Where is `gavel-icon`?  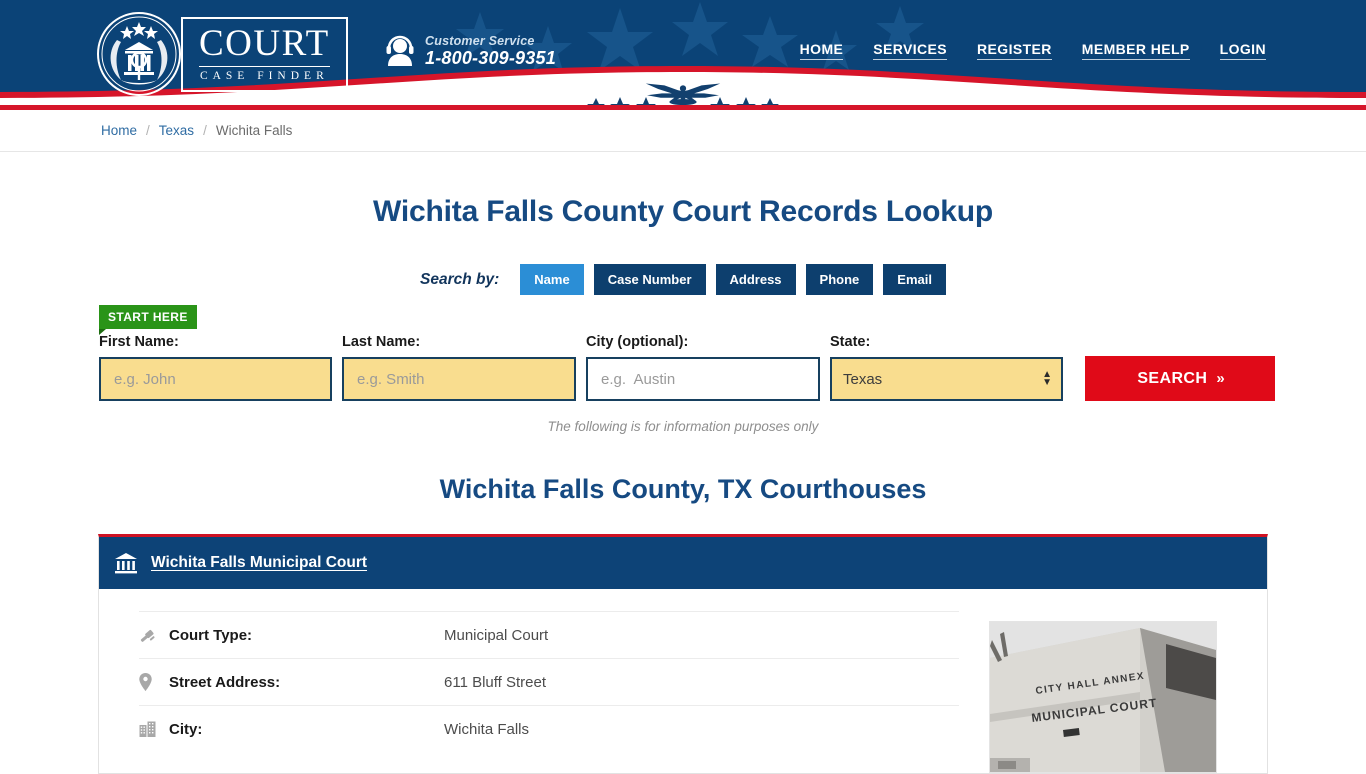
gavel-icon is located at coordinates (154, 635).